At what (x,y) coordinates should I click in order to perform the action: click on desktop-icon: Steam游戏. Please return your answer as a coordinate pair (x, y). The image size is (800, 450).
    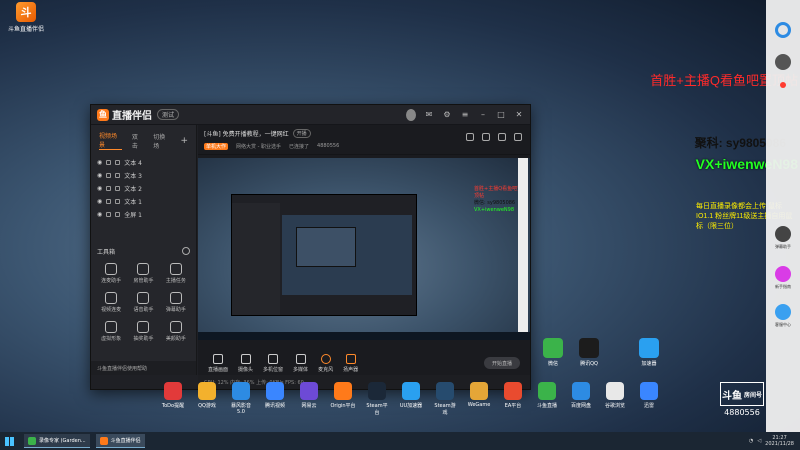
    Looking at the image, I should click on (445, 399).